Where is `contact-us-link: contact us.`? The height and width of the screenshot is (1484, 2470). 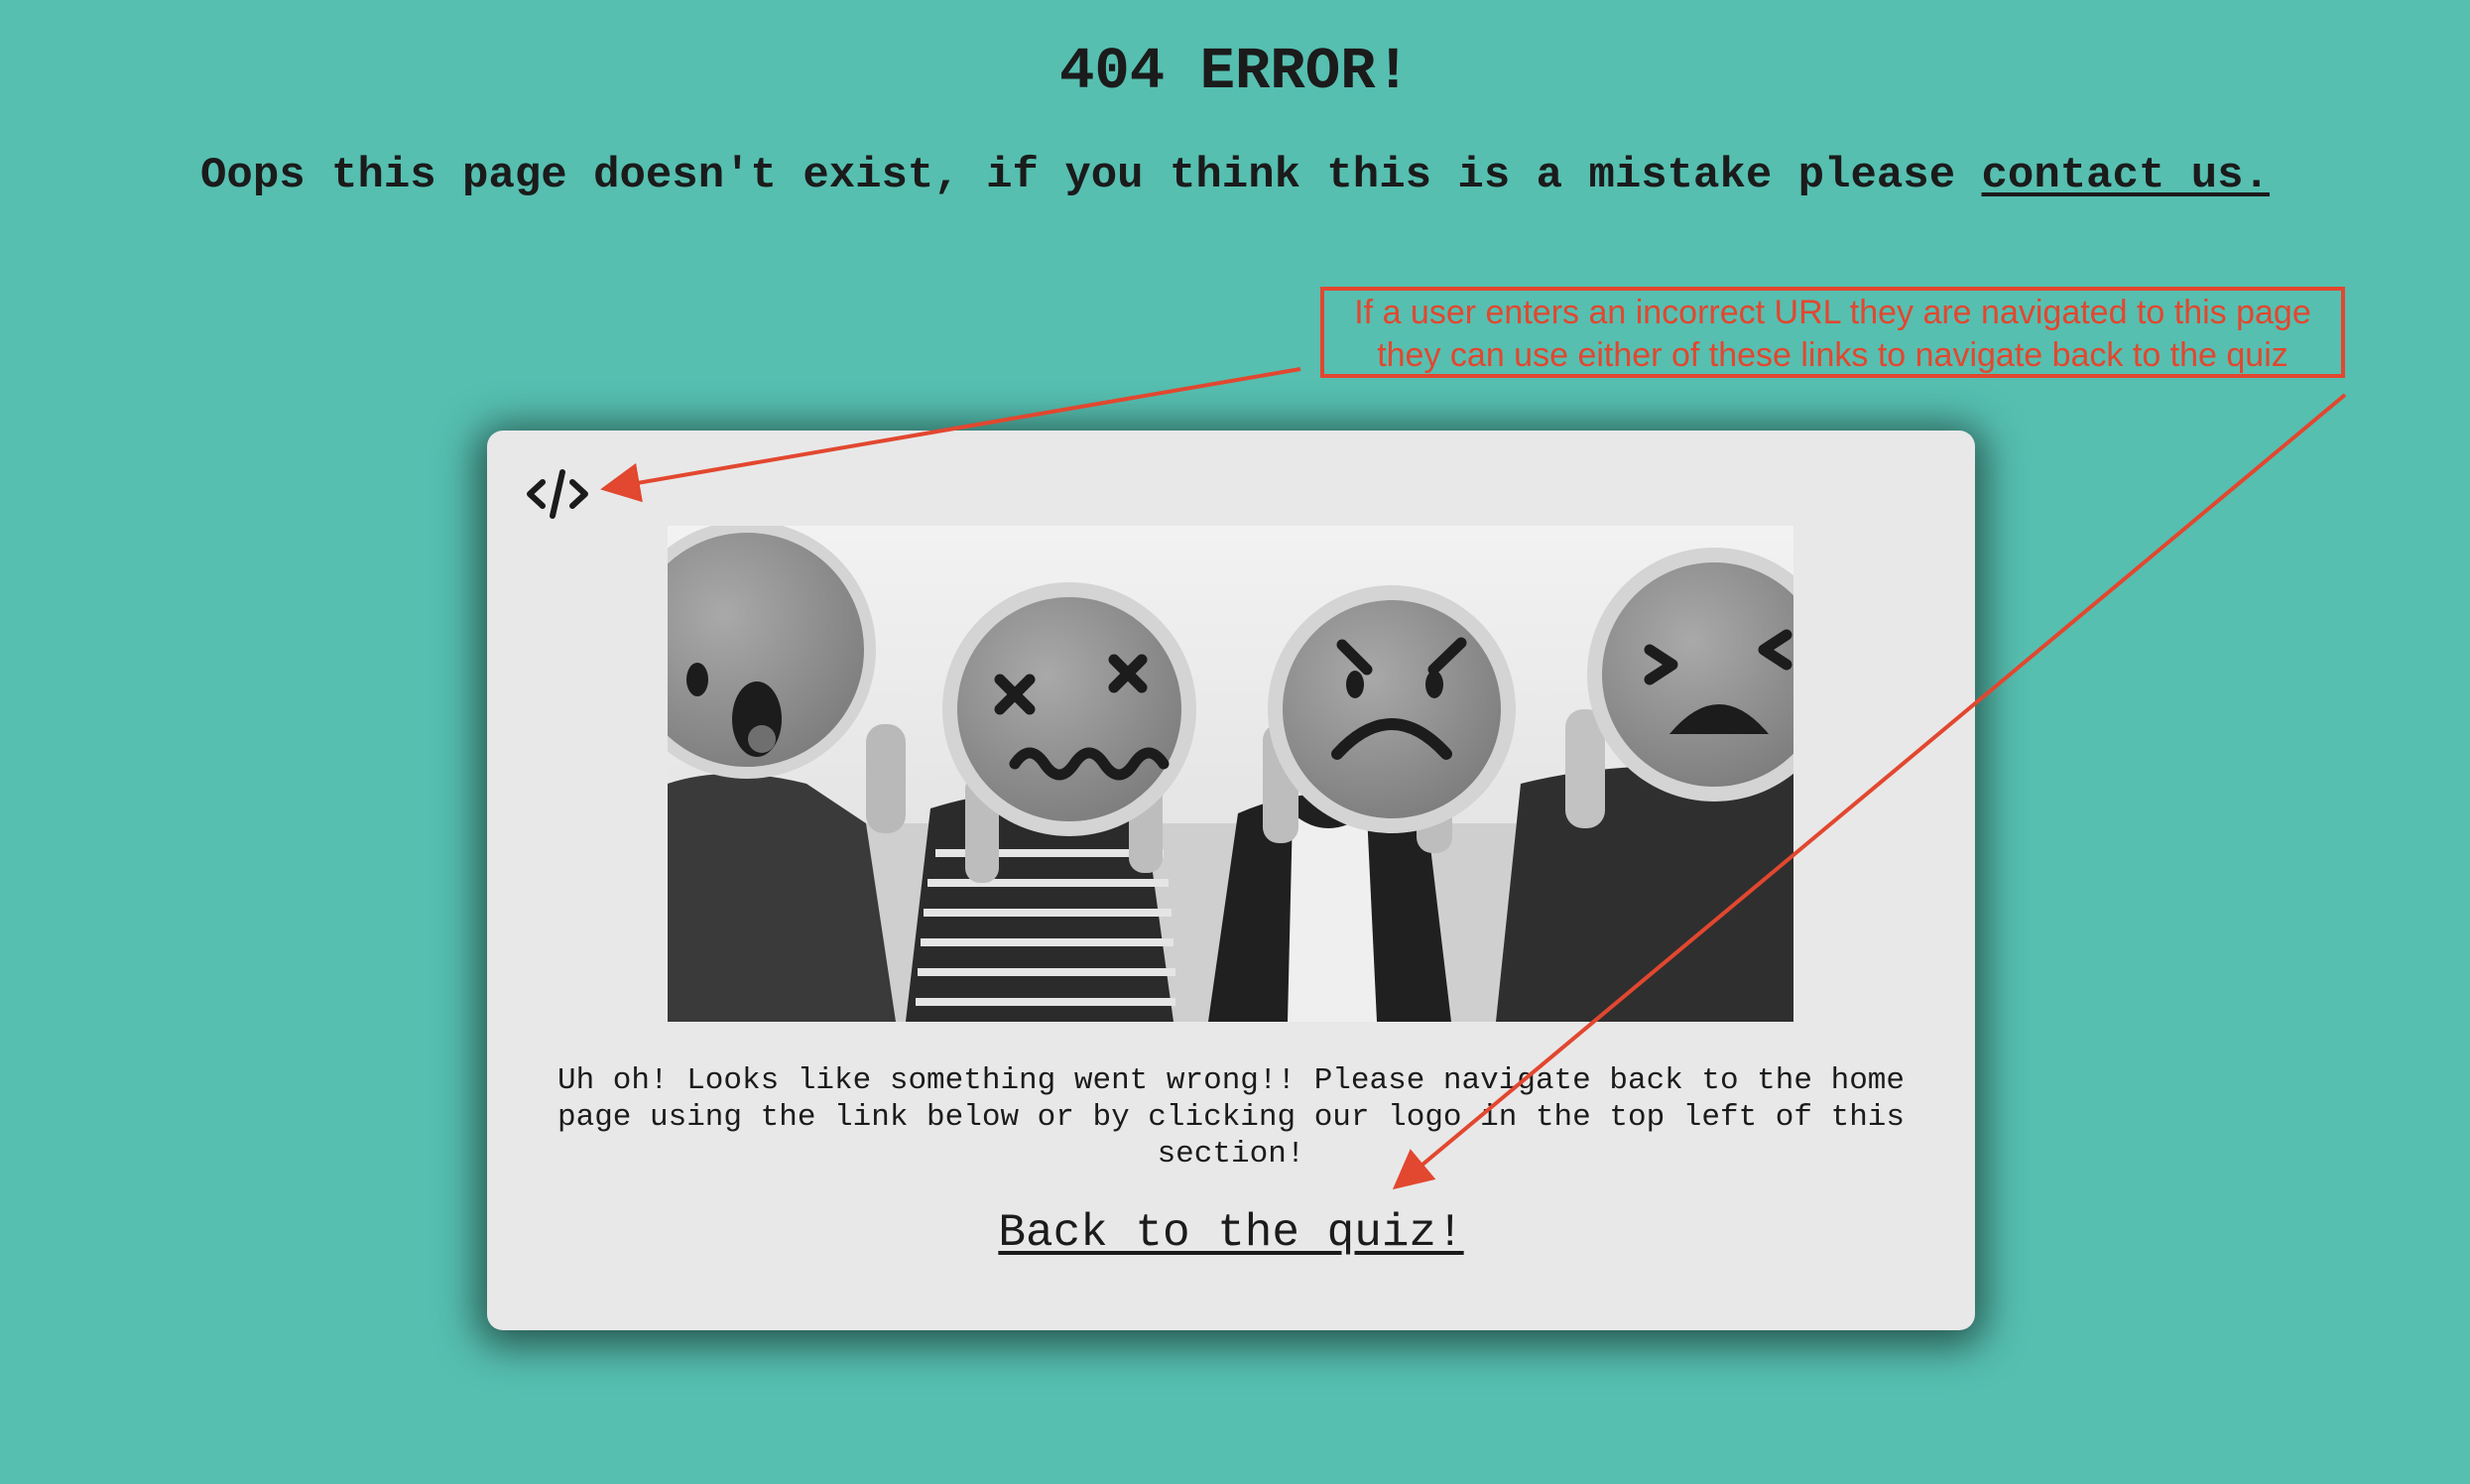 contact-us-link: contact us. is located at coordinates (2126, 175).